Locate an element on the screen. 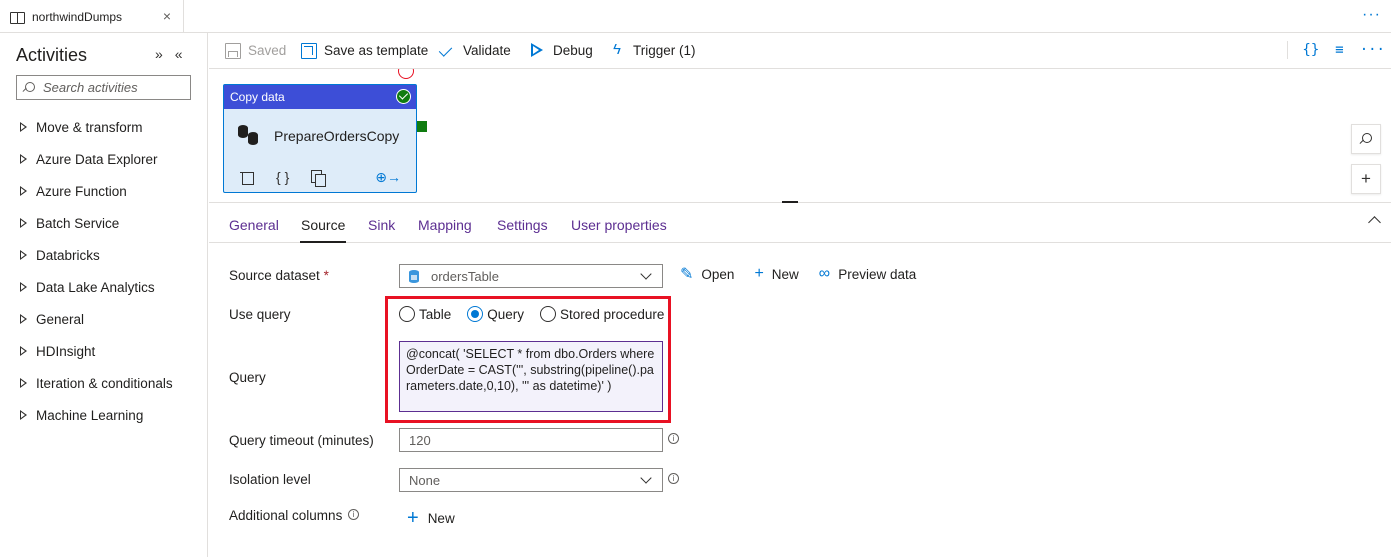 The height and width of the screenshot is (557, 1391). sidebar-item-label: Data Lake Analytics is located at coordinates (95, 287).